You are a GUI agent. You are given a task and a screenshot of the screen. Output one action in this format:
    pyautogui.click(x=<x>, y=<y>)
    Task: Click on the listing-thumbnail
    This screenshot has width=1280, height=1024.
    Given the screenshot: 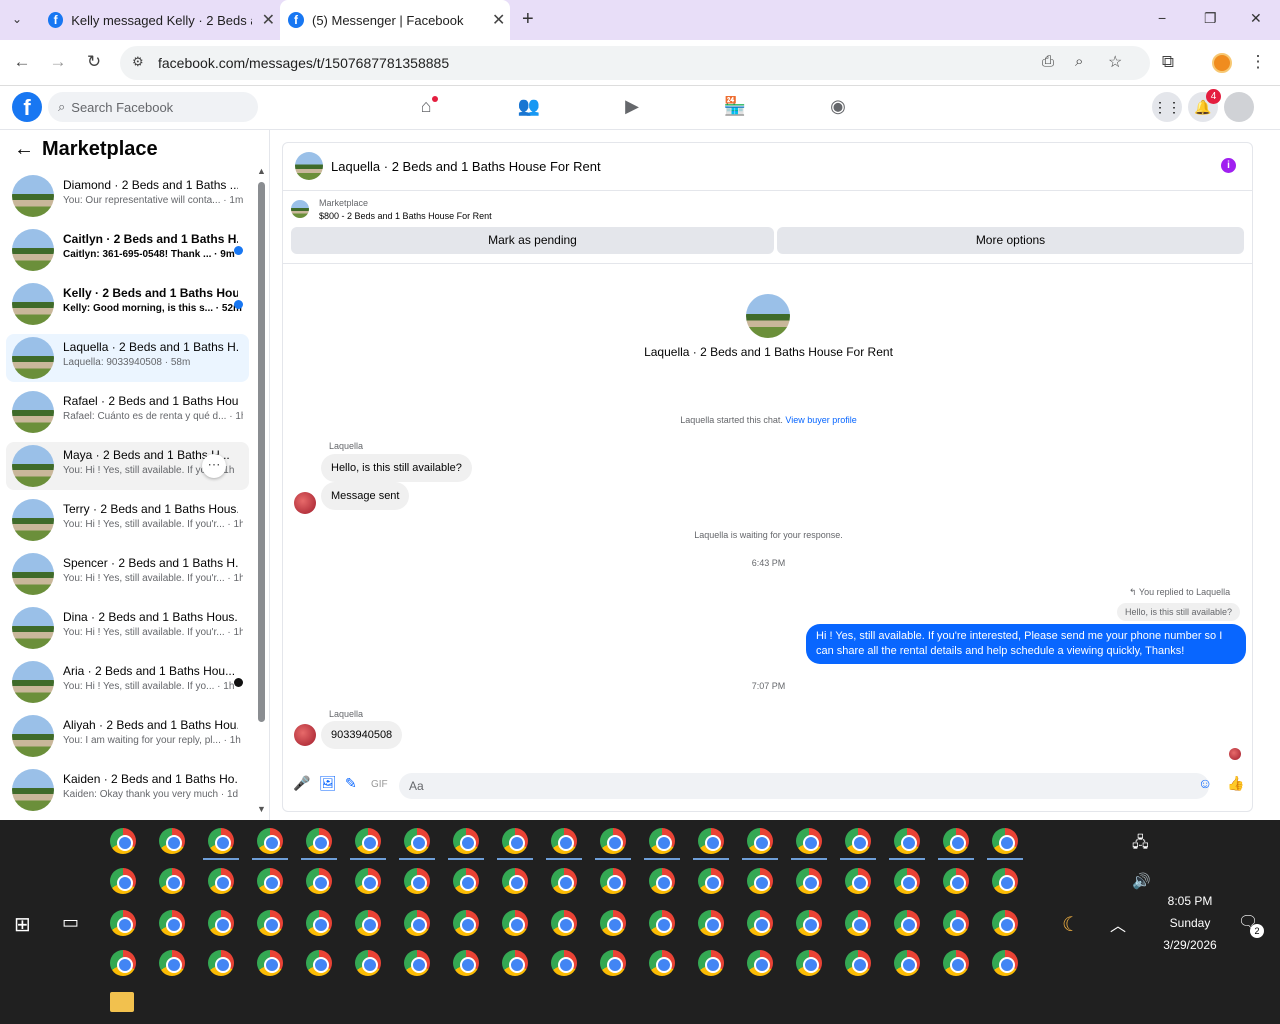 What is the action you would take?
    pyautogui.click(x=300, y=209)
    